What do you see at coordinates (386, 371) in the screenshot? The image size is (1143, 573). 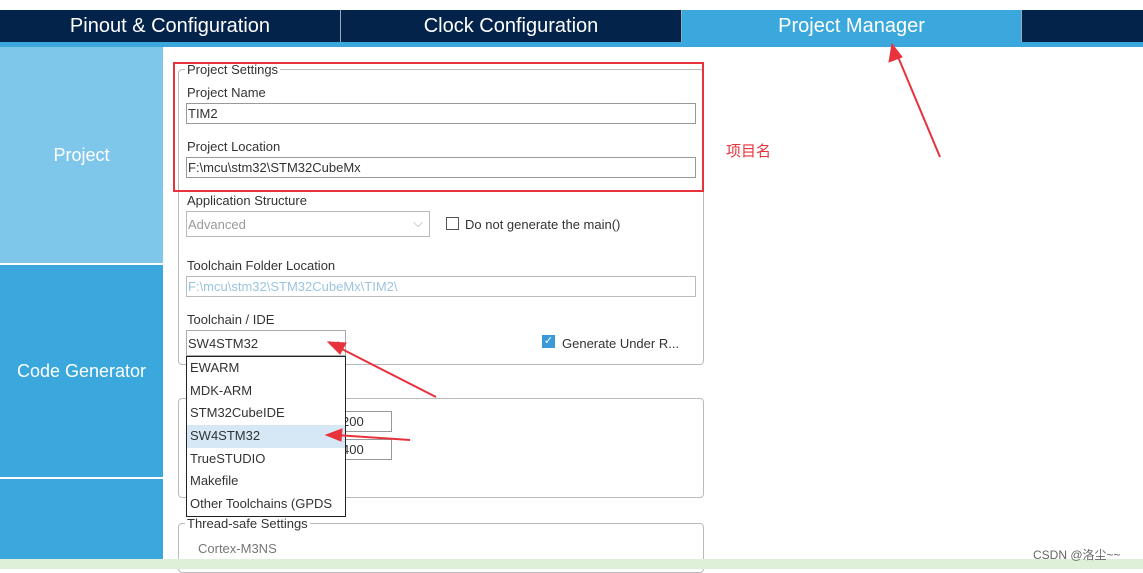 I see `arrow-to-toolchain-select` at bounding box center [386, 371].